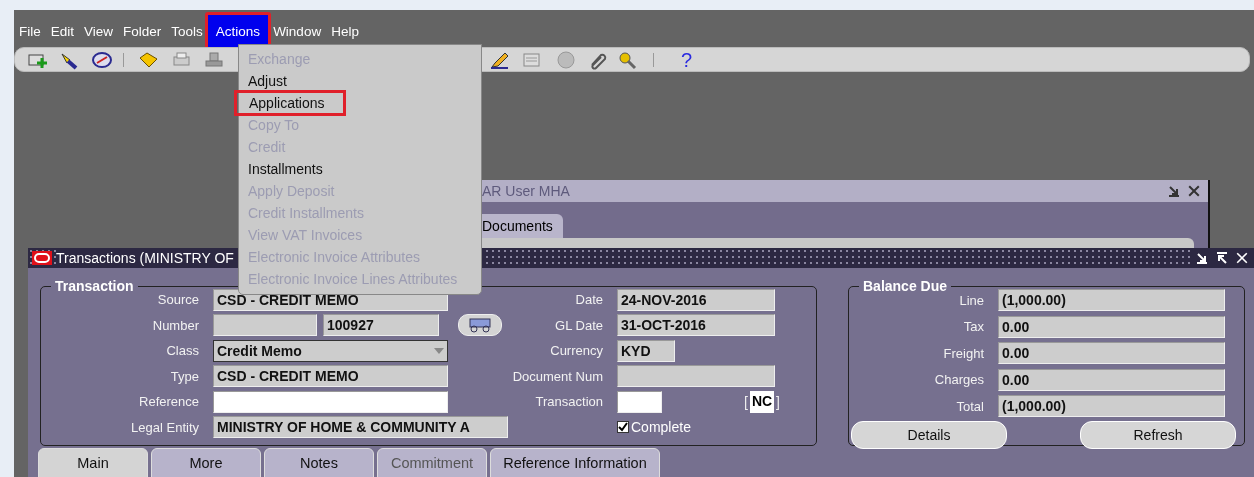 This screenshot has width=1254, height=477. What do you see at coordinates (905, 286) in the screenshot?
I see `group-title: Balance Due` at bounding box center [905, 286].